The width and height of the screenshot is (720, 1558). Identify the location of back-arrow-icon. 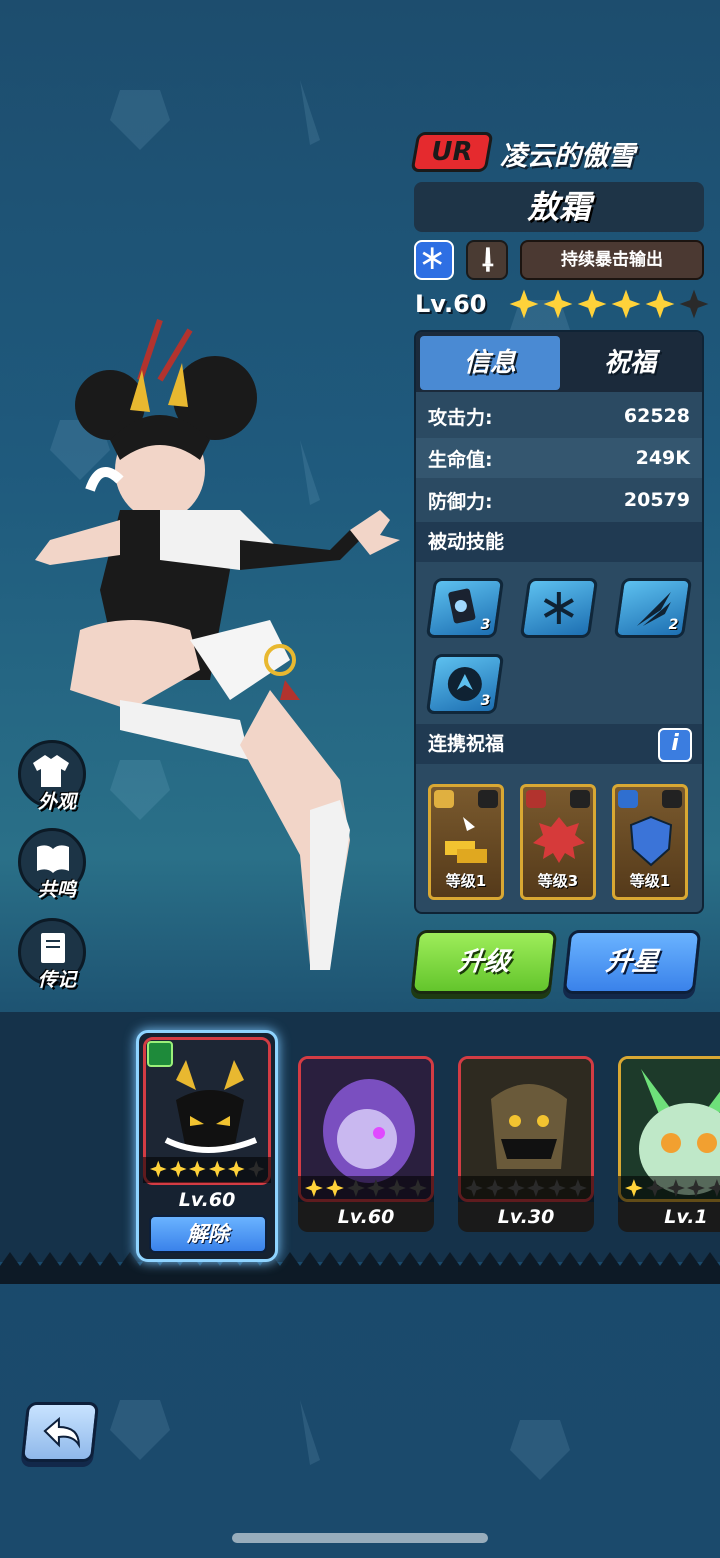
(61, 1432).